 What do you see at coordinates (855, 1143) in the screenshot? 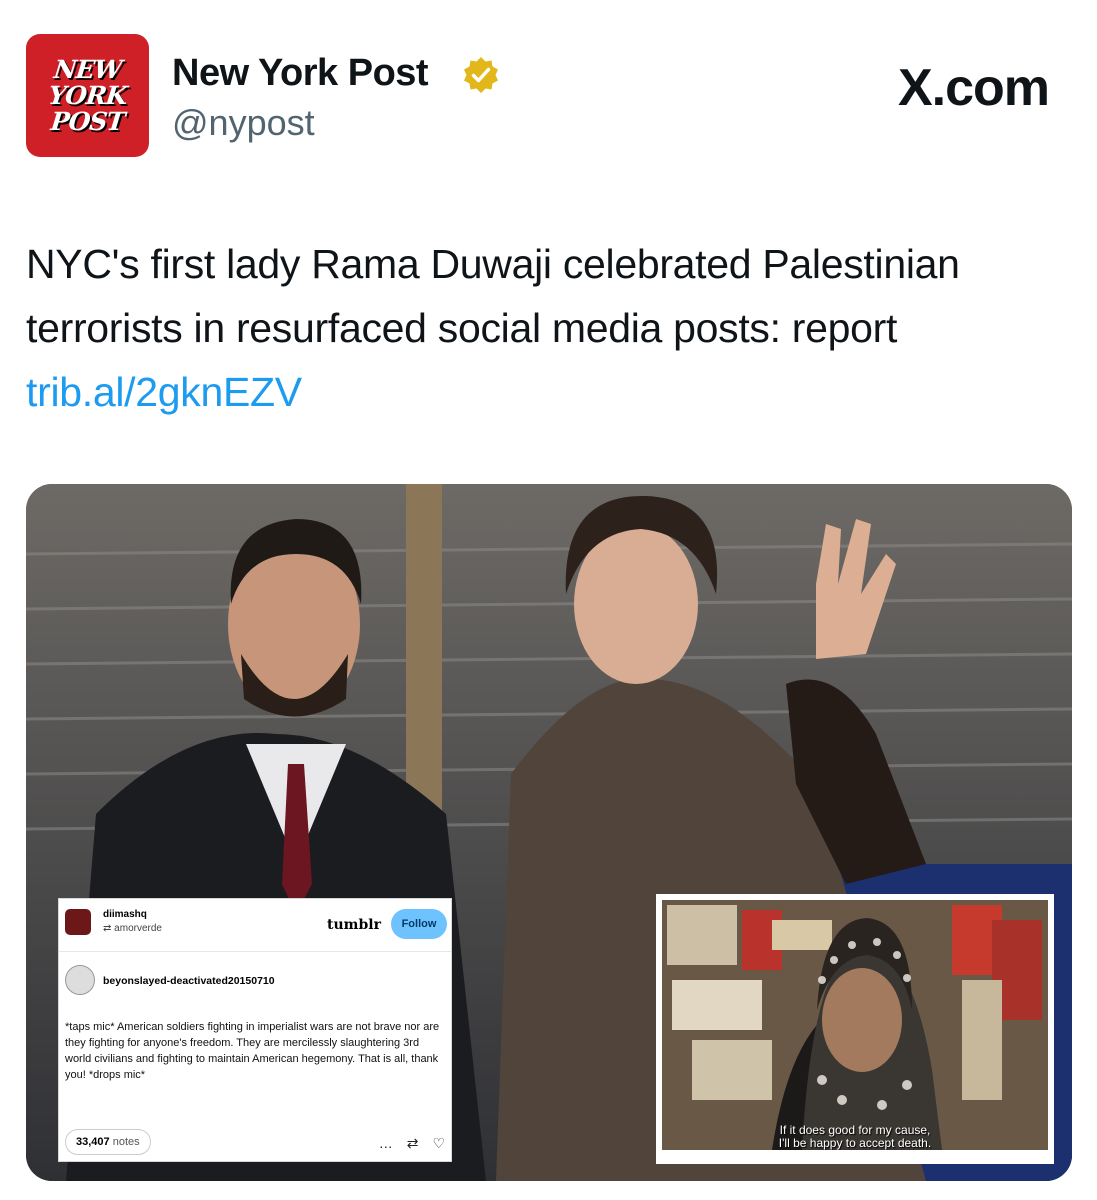
I see `subtitle-line-2: I'll be happy to accept death.` at bounding box center [855, 1143].